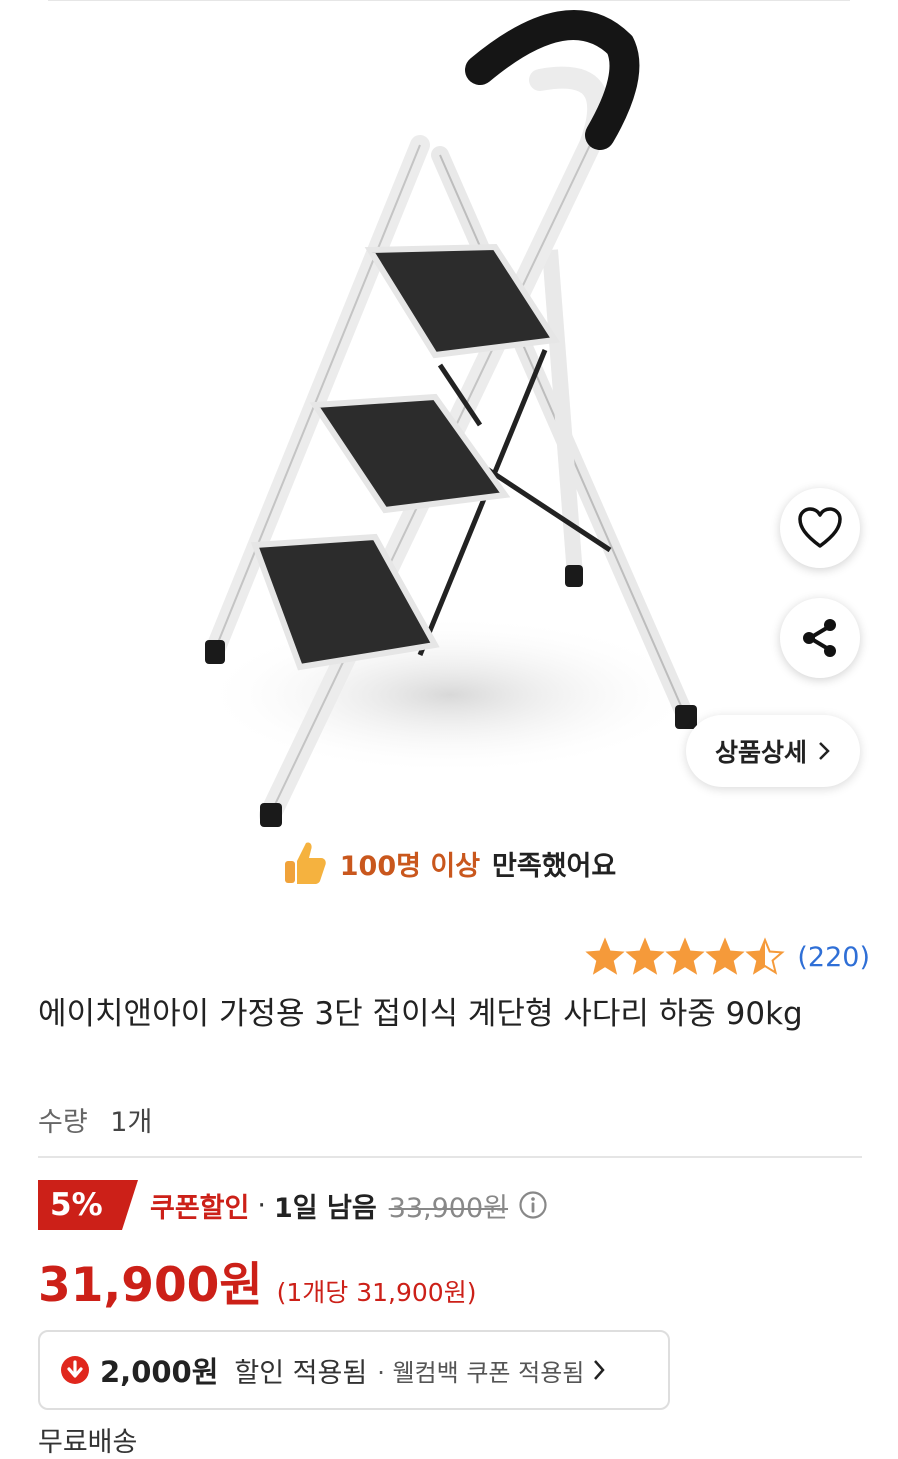 The height and width of the screenshot is (1459, 898). I want to click on share-button, so click(820, 638).